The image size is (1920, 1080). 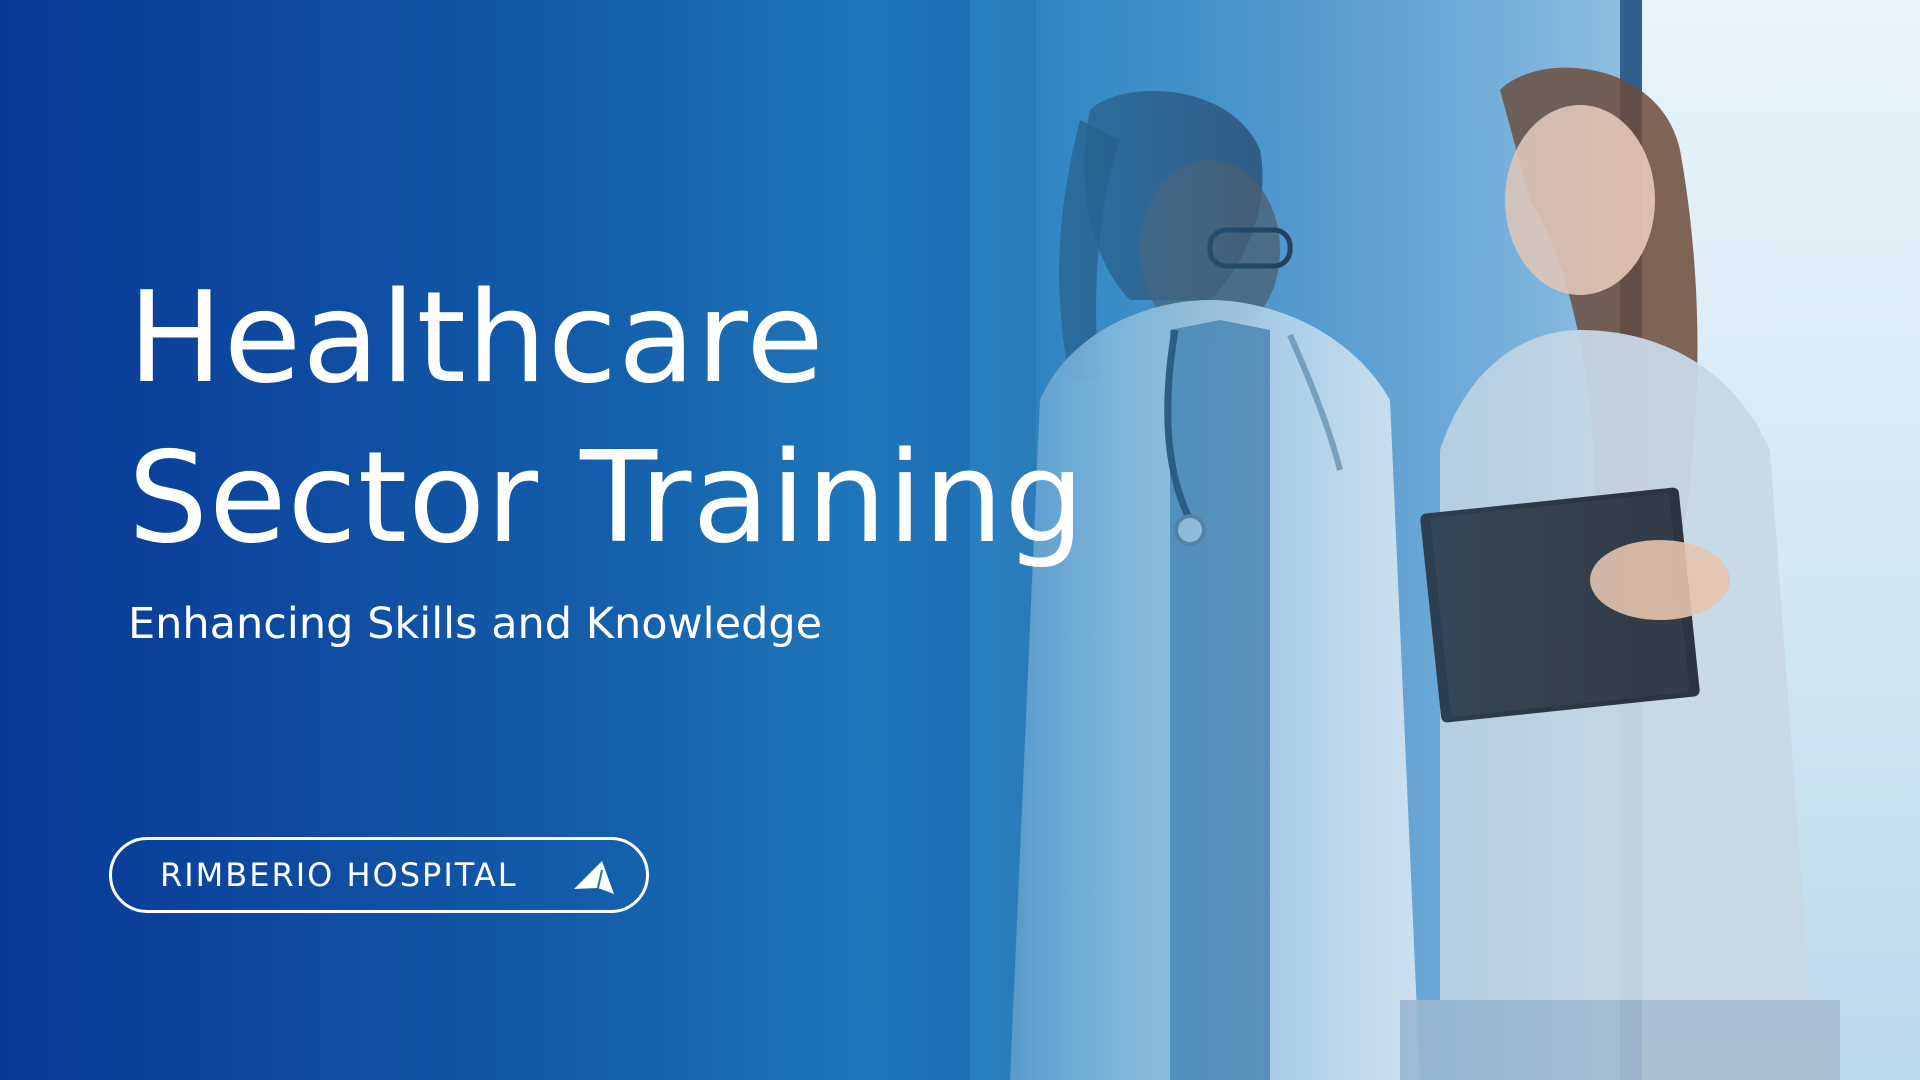 I want to click on arrow-cursor-icon, so click(x=594, y=877).